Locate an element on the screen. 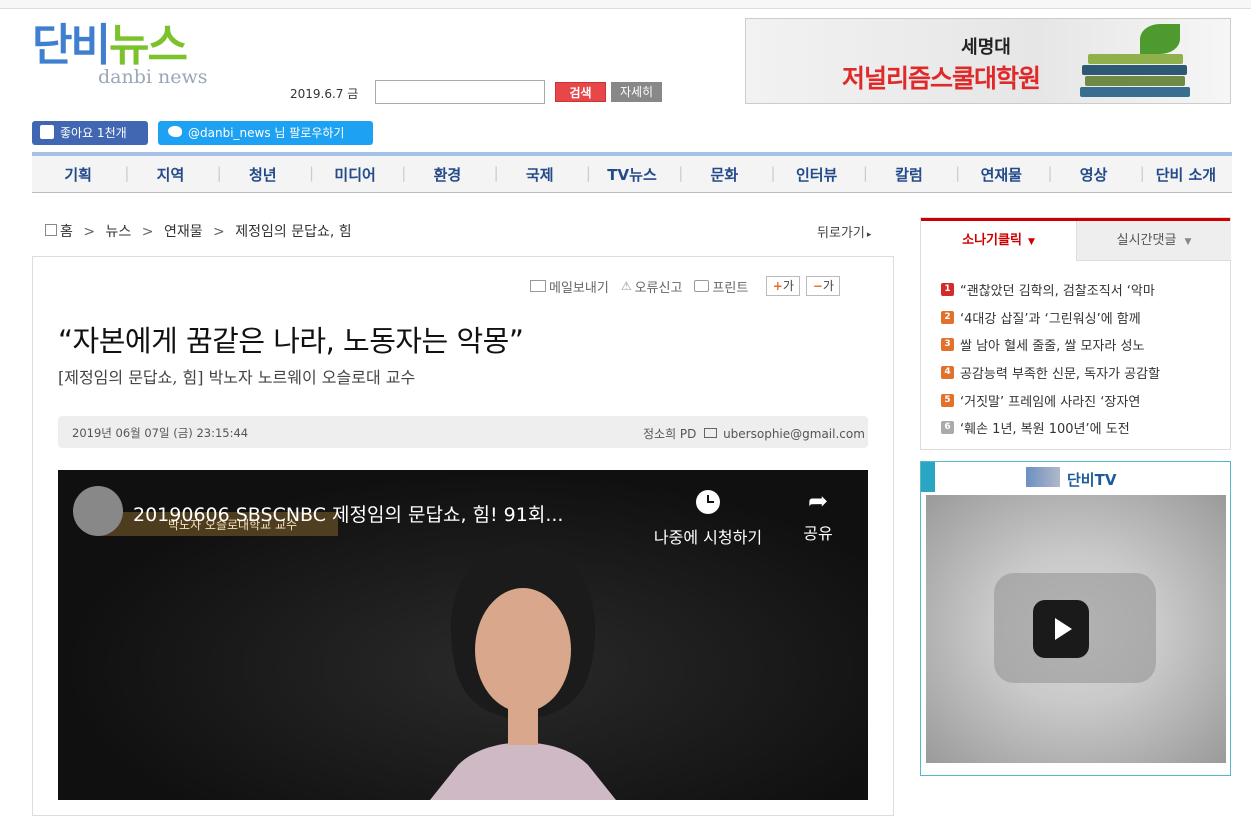  report-tool: ⚠ 오류신고 is located at coordinates (652, 286).